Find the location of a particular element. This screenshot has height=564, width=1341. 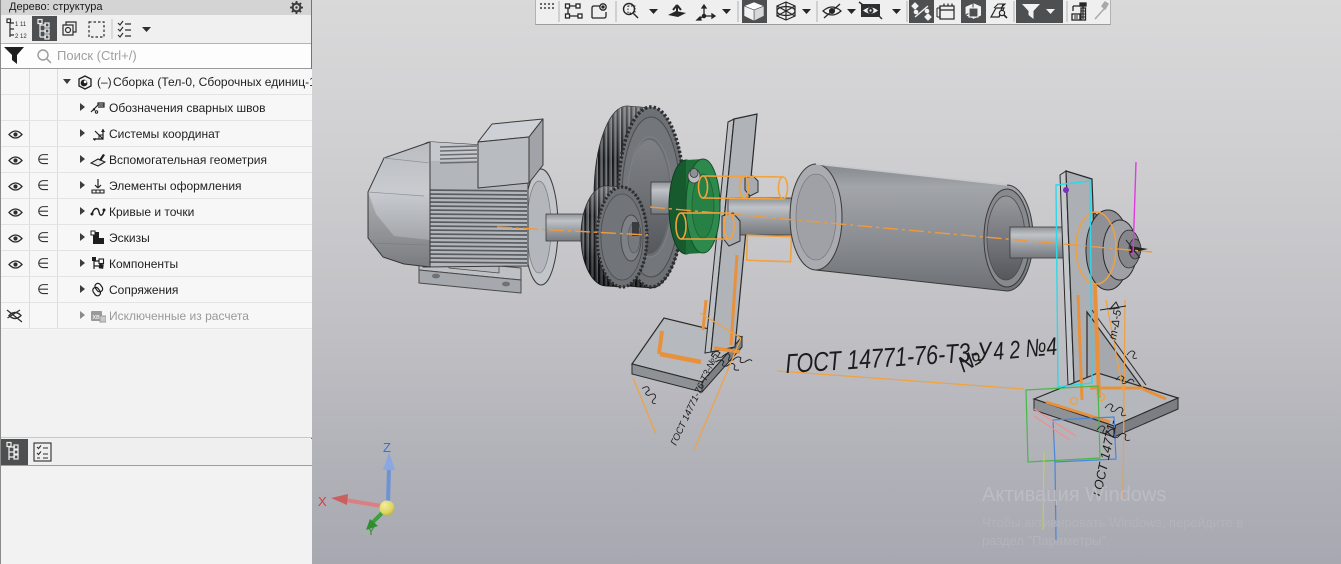

svg-text: 2 12 is located at coordinates (21, 37).